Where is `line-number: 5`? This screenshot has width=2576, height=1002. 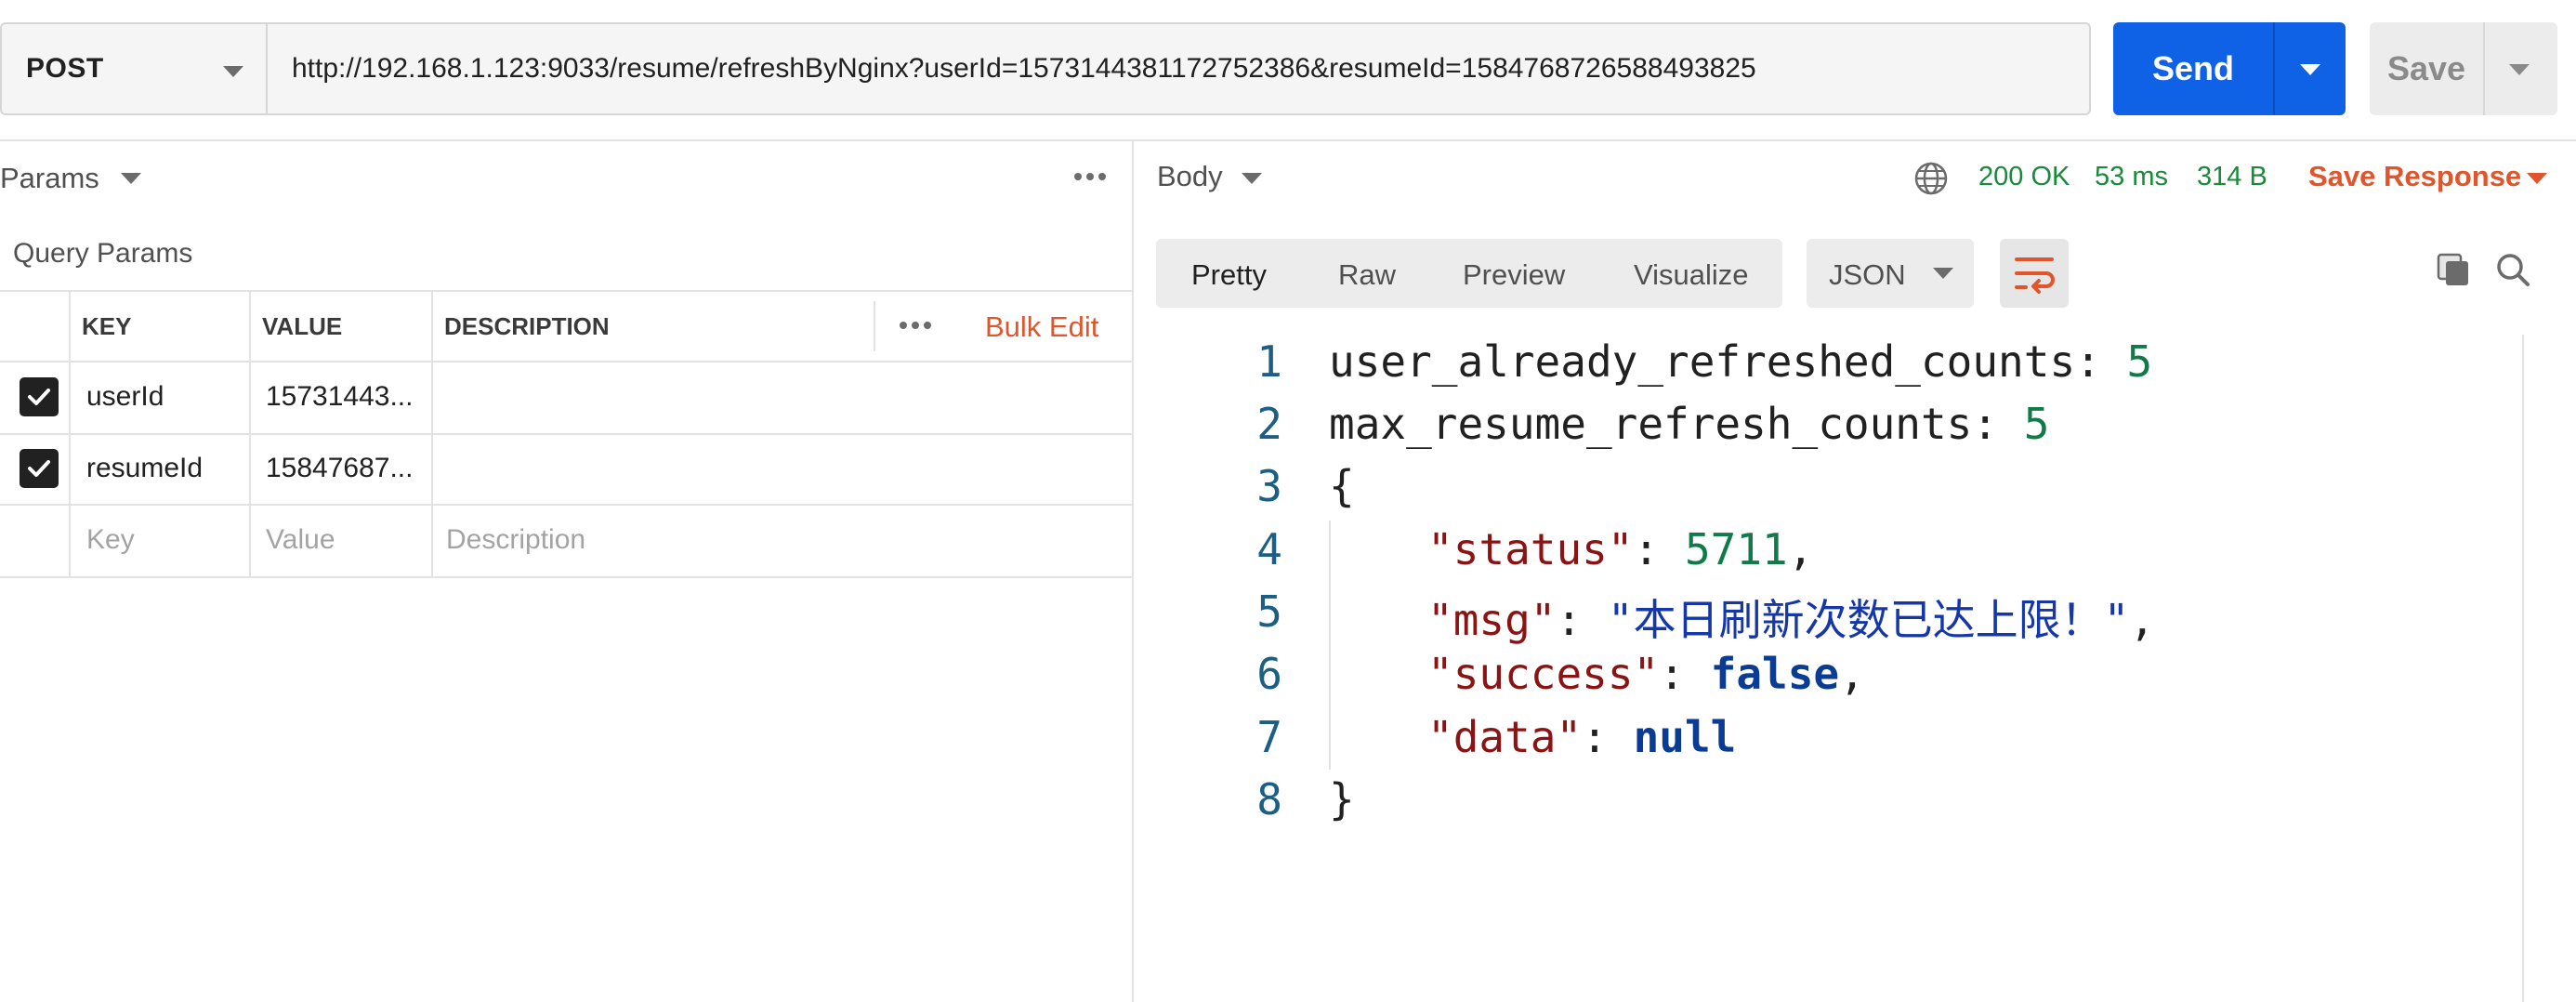
line-number: 5 is located at coordinates (1269, 612).